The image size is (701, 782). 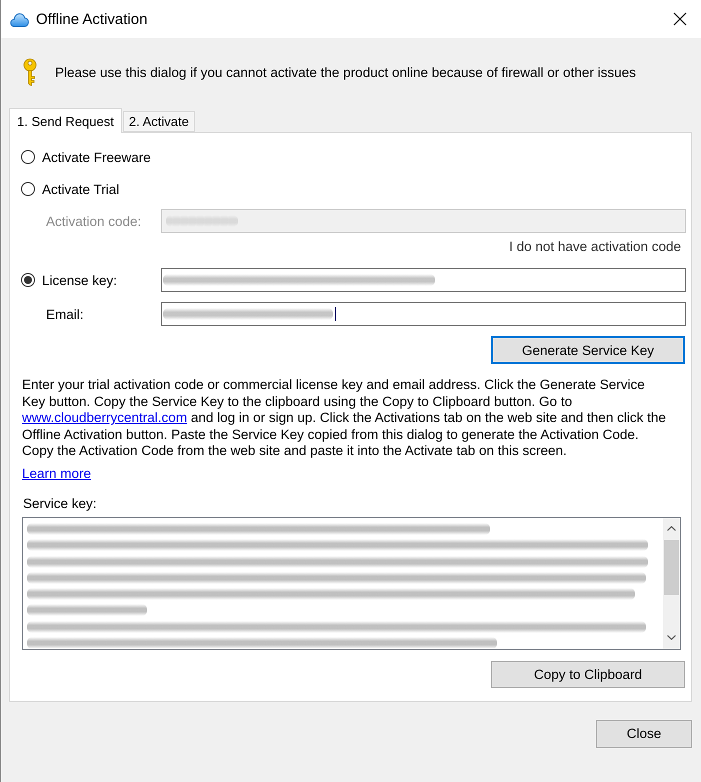 I want to click on window-title: Offline Activation, so click(x=92, y=19).